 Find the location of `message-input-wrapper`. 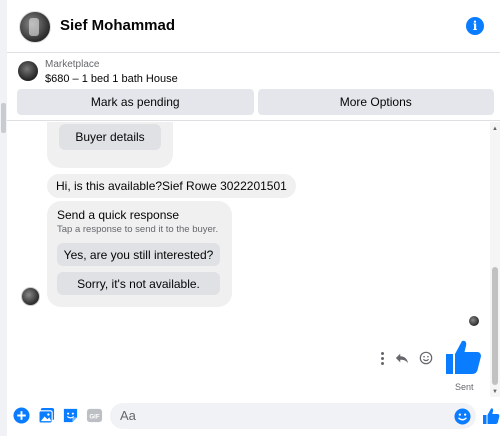

message-input-wrapper is located at coordinates (293, 416).